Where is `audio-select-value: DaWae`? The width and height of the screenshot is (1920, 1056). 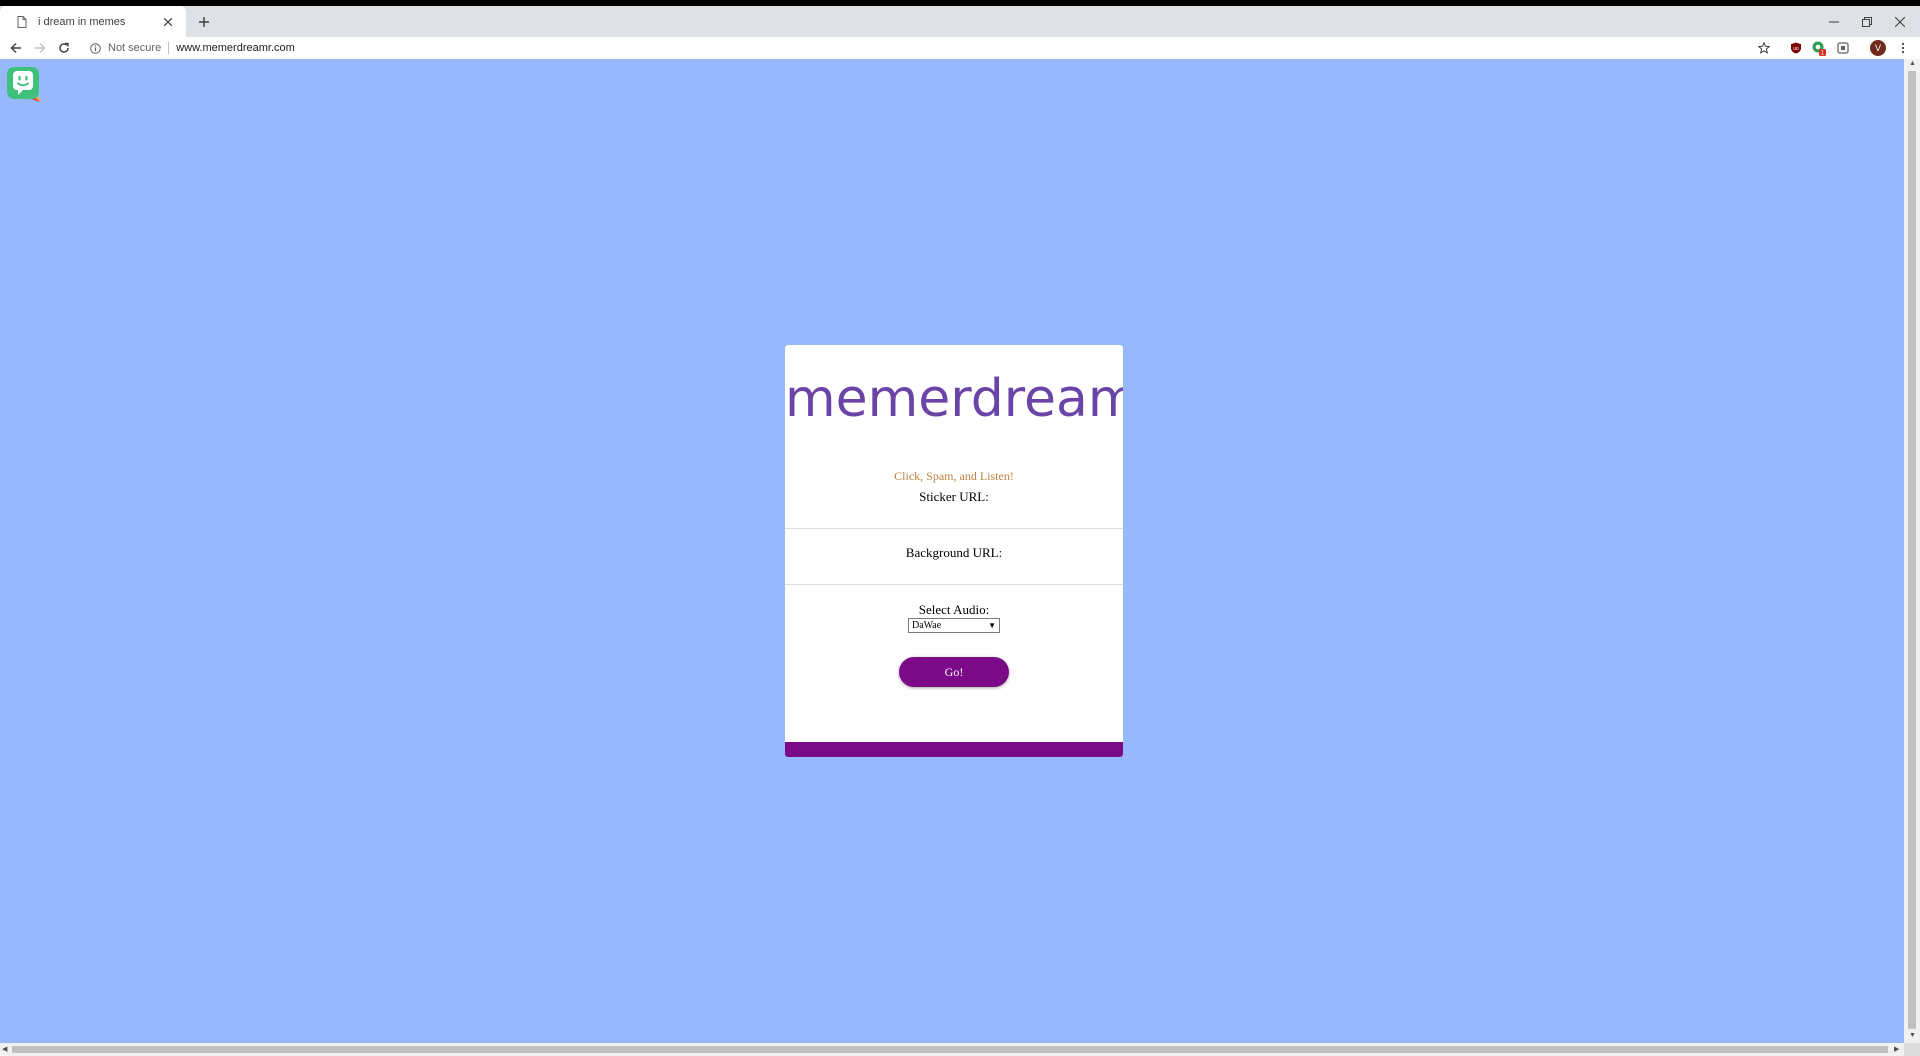
audio-select-value: DaWae is located at coordinates (927, 625).